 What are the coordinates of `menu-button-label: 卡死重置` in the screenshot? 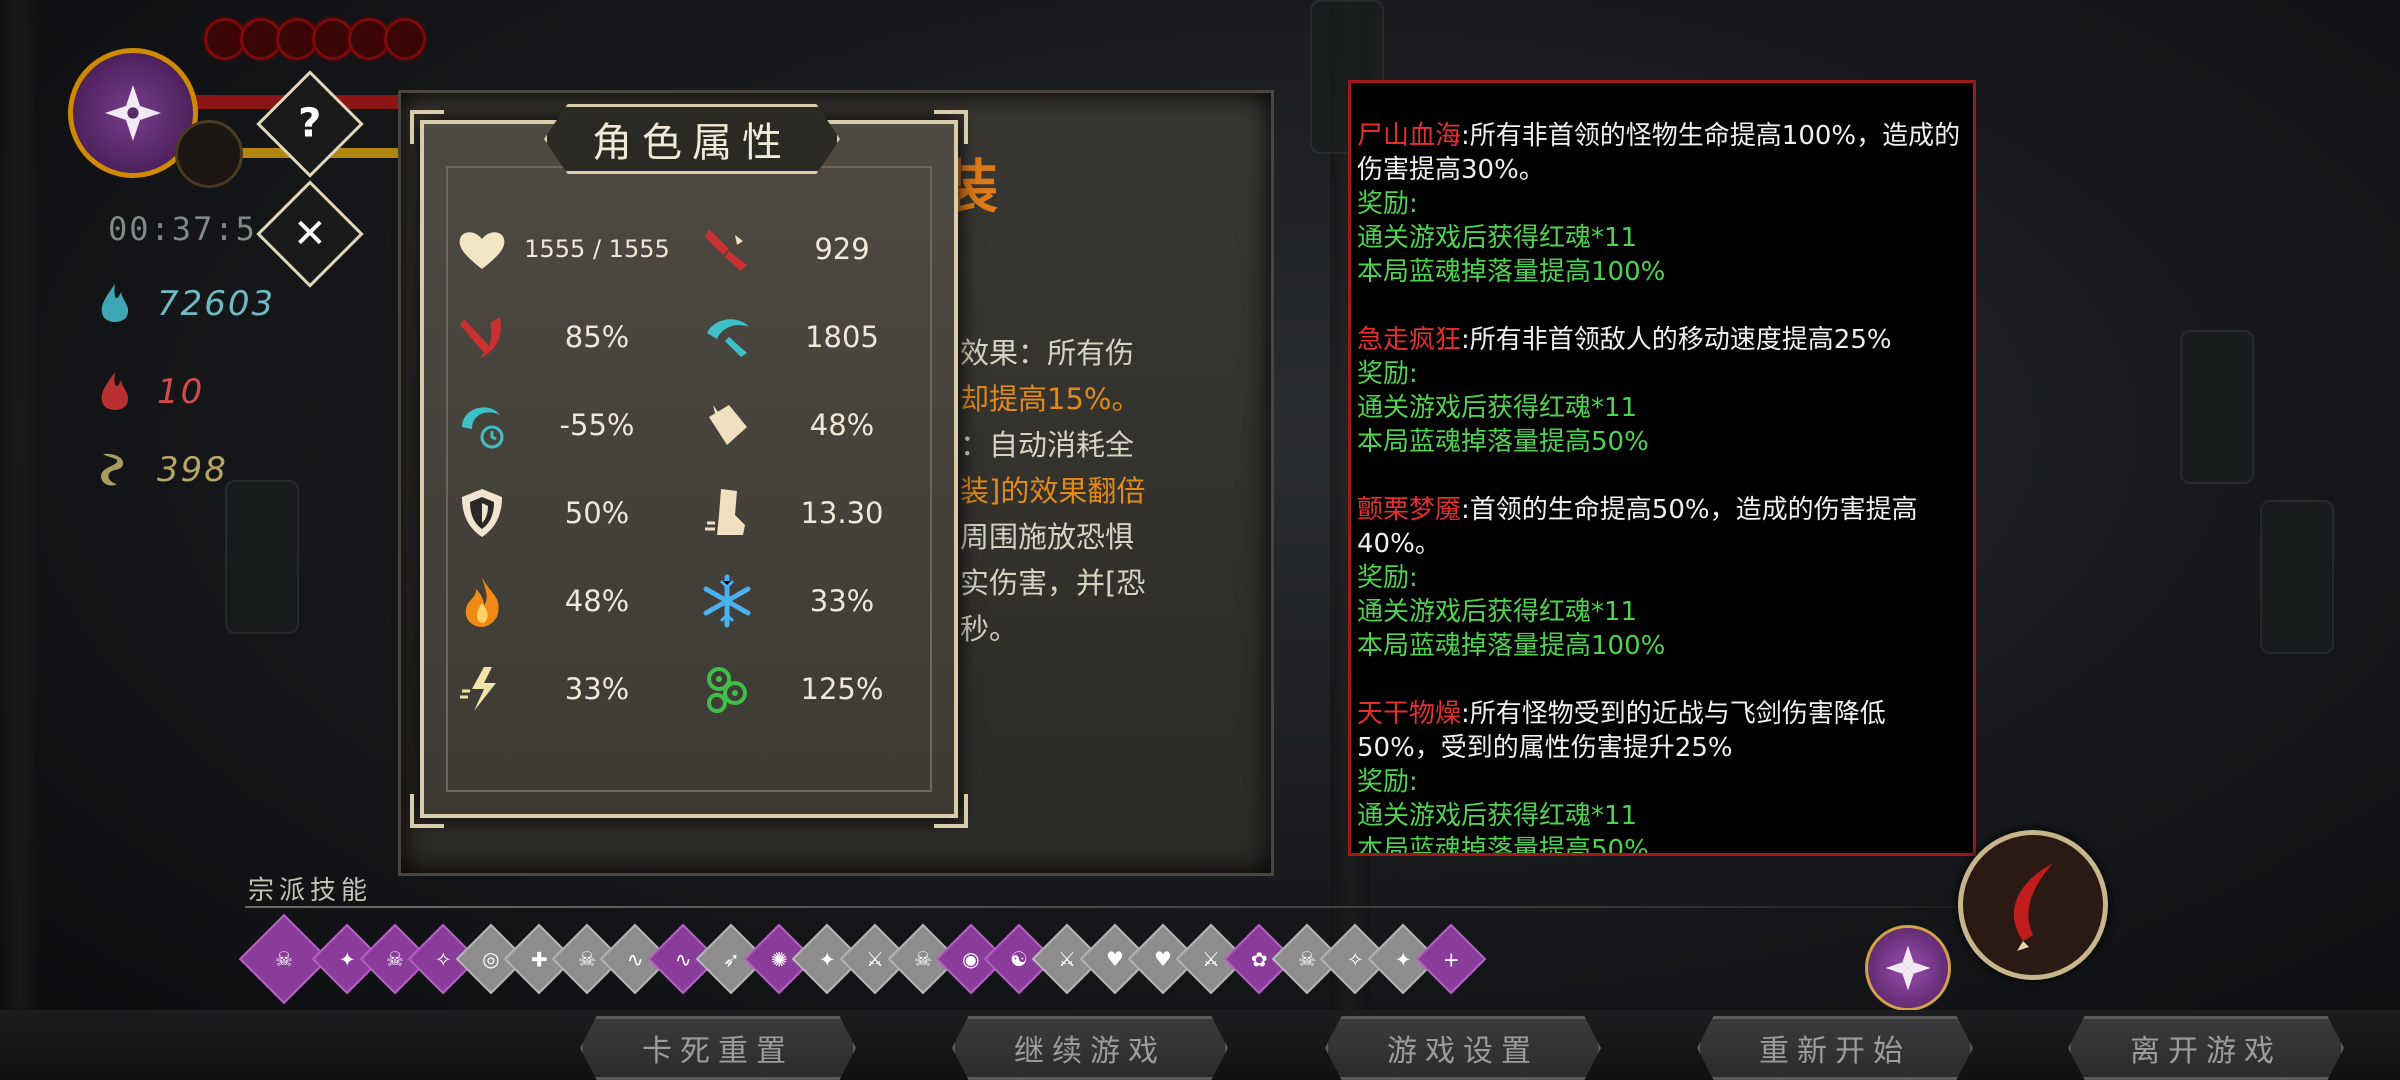 It's located at (718, 1051).